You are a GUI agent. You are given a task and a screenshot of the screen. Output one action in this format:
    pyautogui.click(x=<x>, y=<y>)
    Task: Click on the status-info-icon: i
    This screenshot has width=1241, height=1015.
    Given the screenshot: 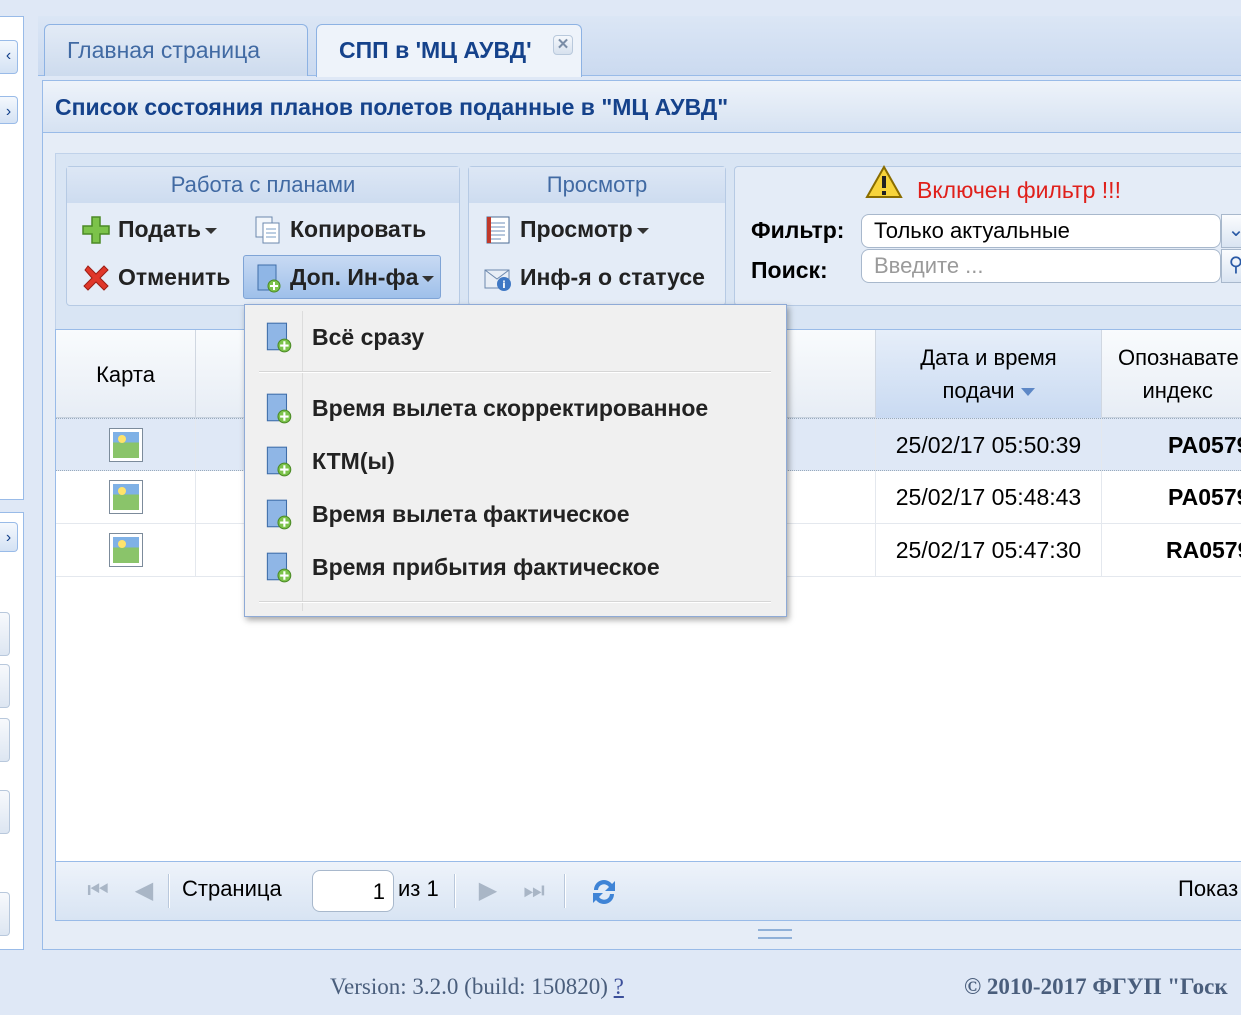 What is the action you would take?
    pyautogui.click(x=497, y=280)
    